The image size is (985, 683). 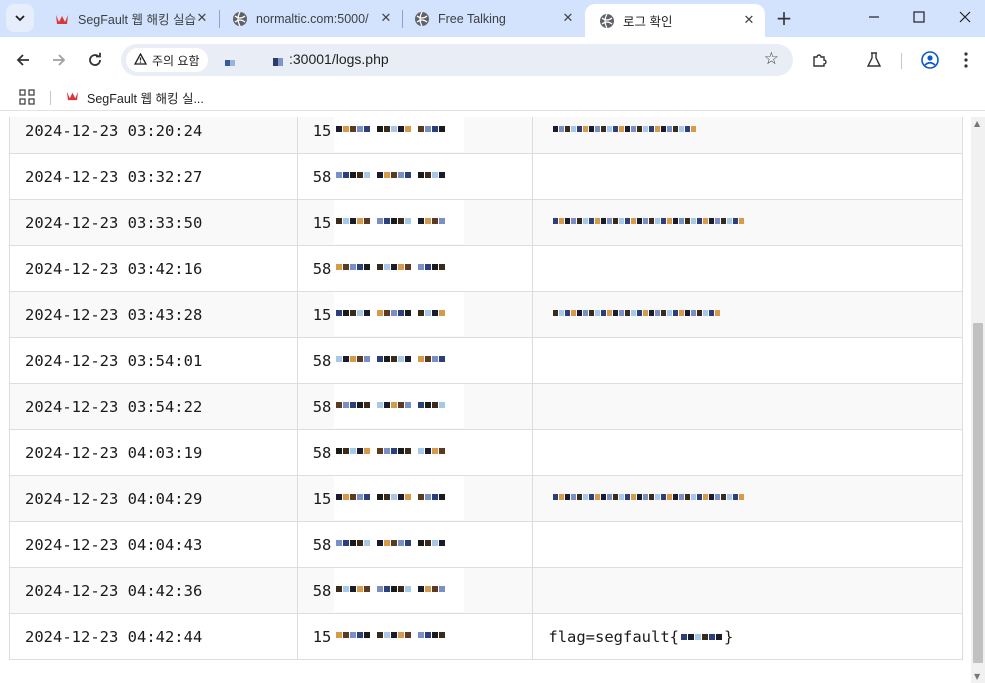 I want to click on toolbar-divider, so click(x=901, y=61).